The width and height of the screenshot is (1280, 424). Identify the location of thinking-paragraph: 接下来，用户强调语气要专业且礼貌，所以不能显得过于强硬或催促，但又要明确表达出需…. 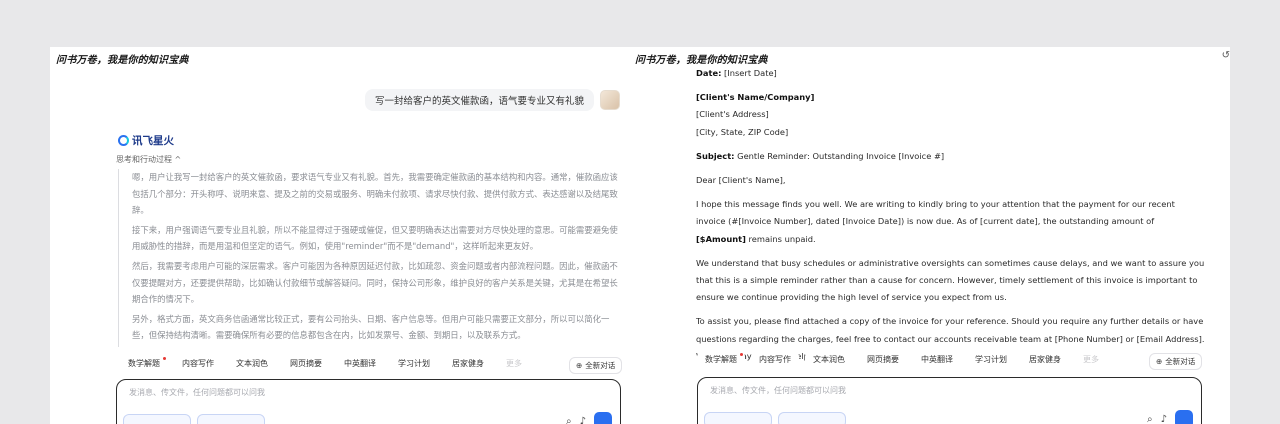
(375, 238).